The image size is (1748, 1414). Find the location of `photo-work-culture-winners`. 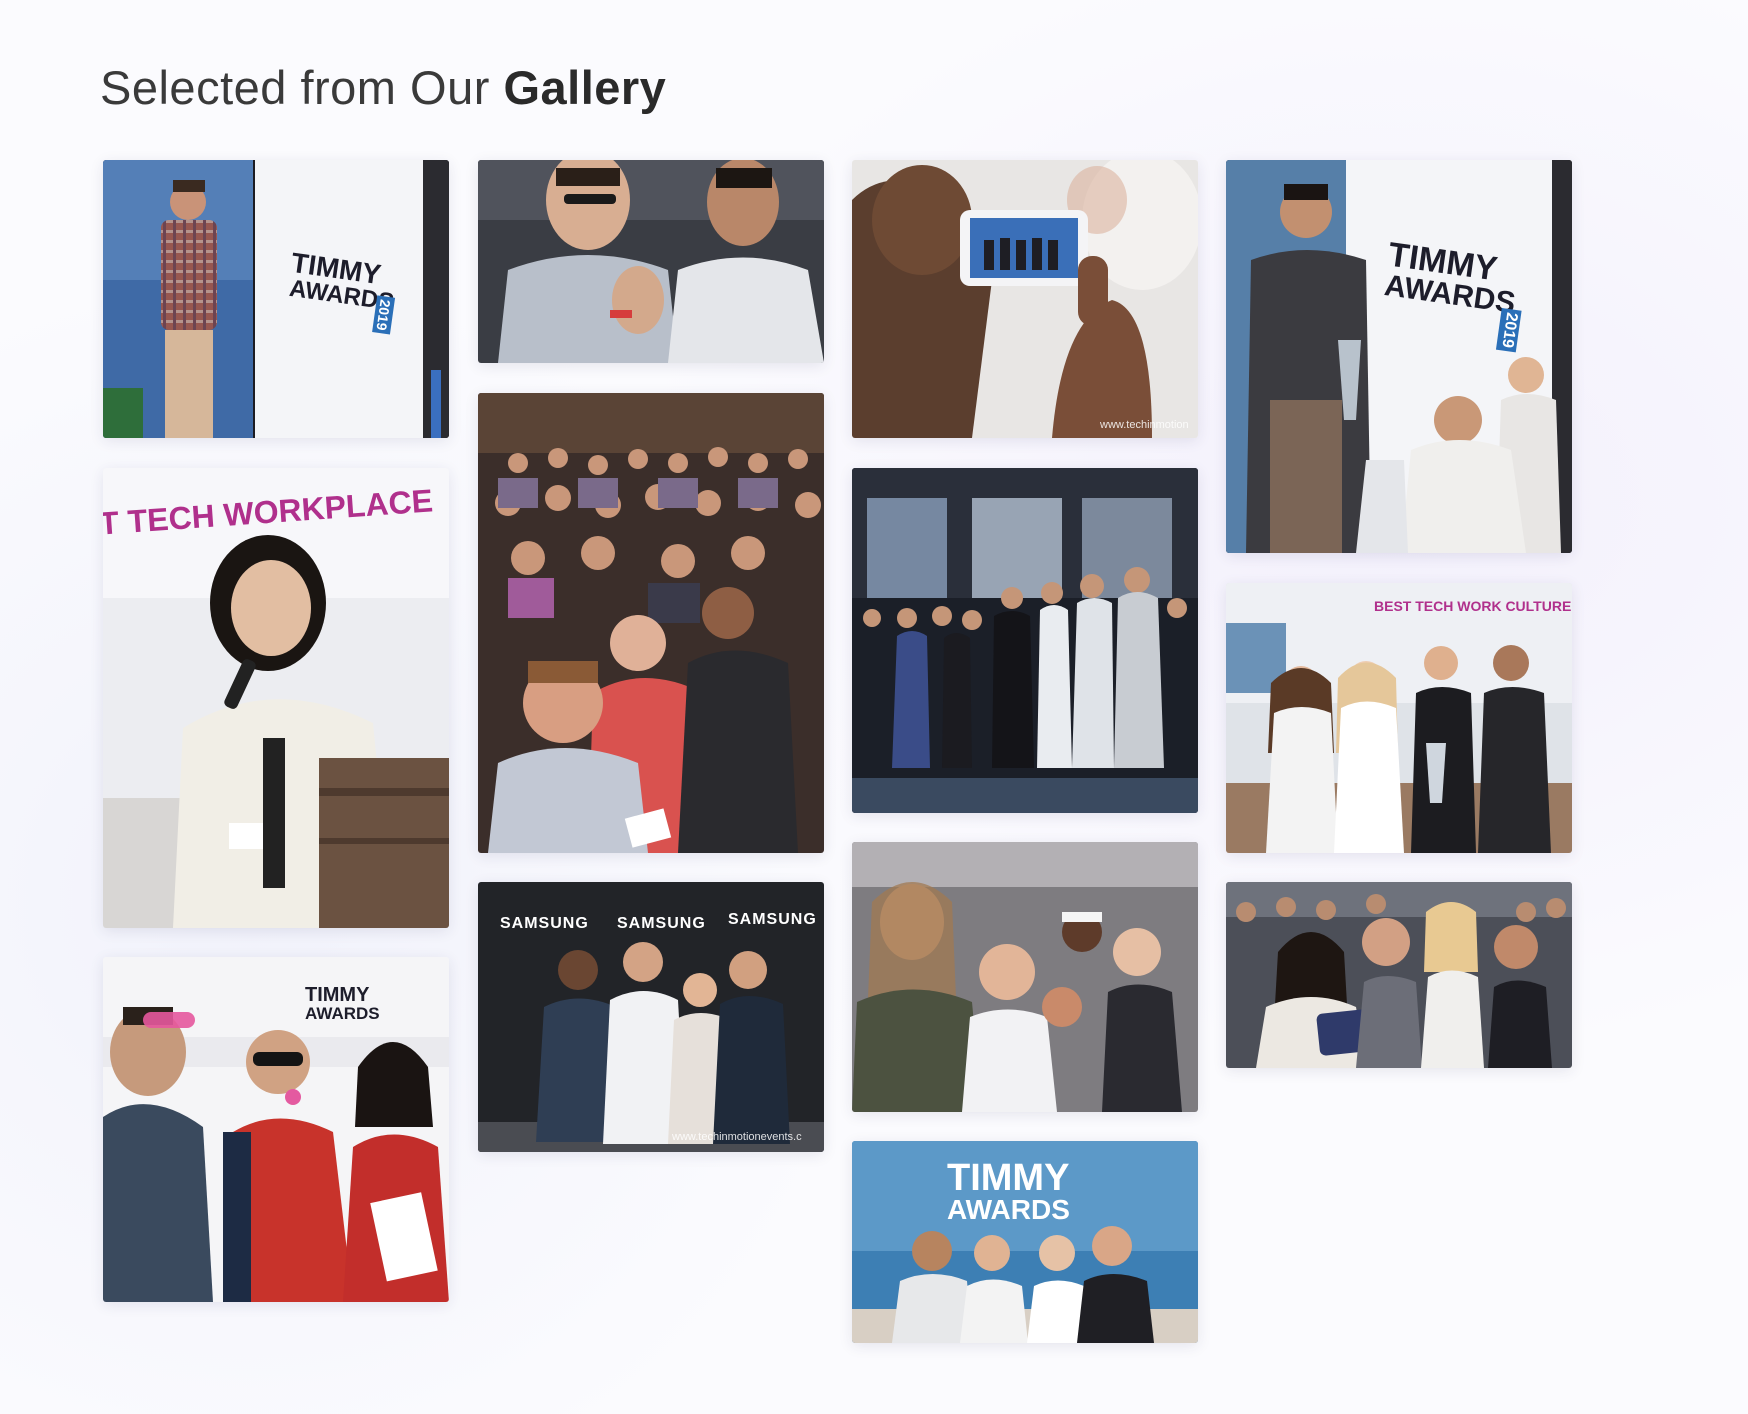

photo-work-culture-winners is located at coordinates (1399, 718).